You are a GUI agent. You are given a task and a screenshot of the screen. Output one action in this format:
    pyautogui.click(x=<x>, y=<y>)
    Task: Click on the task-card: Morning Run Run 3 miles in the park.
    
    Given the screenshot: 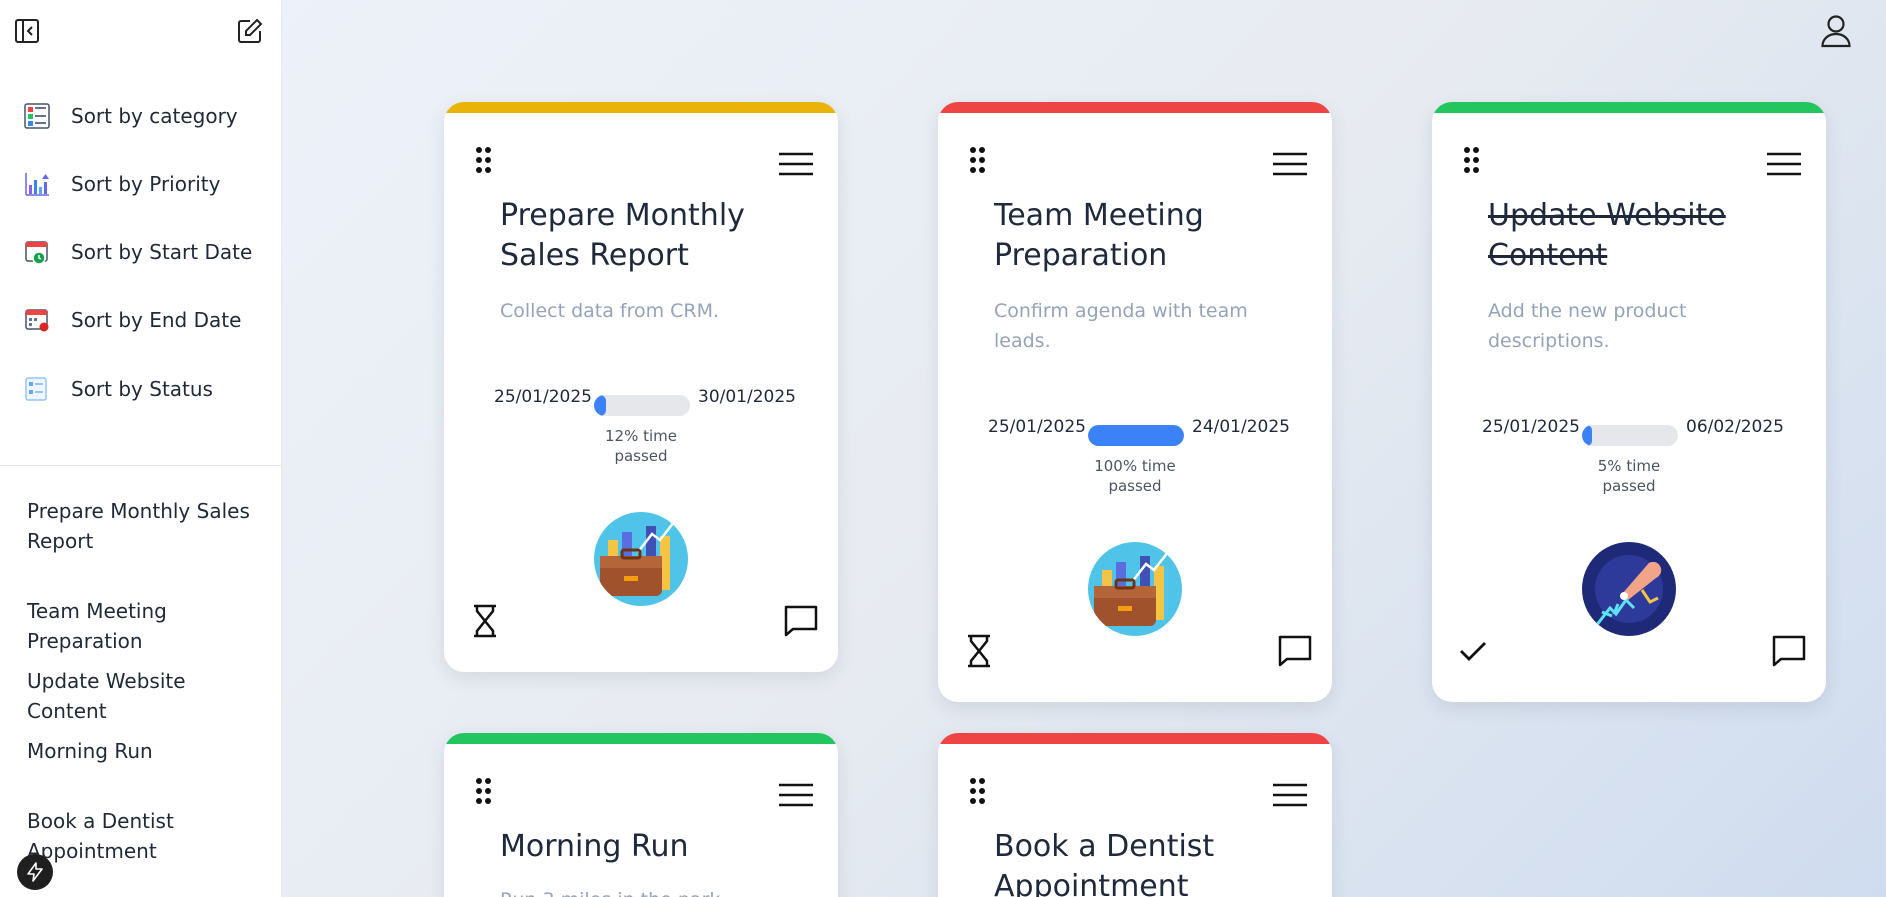 What is the action you would take?
    pyautogui.click(x=641, y=815)
    